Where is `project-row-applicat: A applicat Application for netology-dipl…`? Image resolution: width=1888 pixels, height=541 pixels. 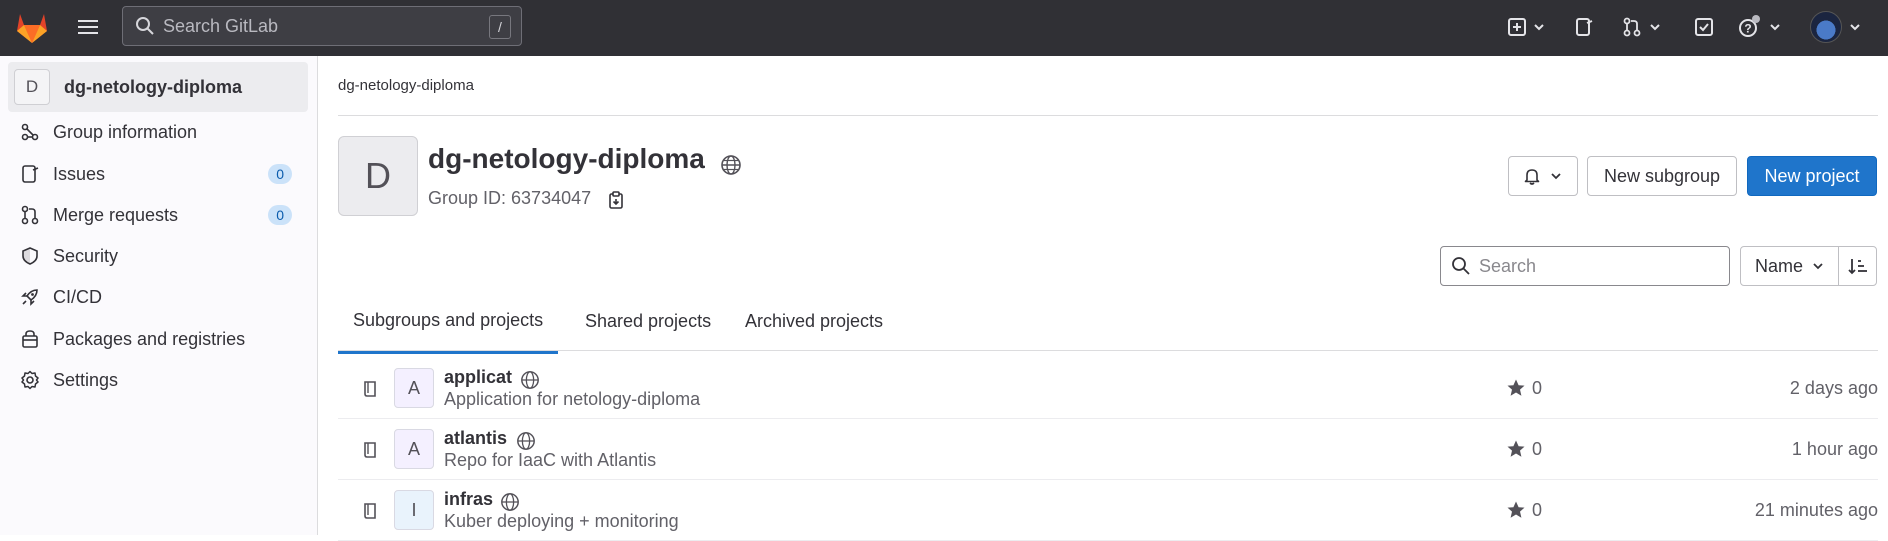 project-row-applicat: A applicat Application for netology-dipl… is located at coordinates (1108, 388).